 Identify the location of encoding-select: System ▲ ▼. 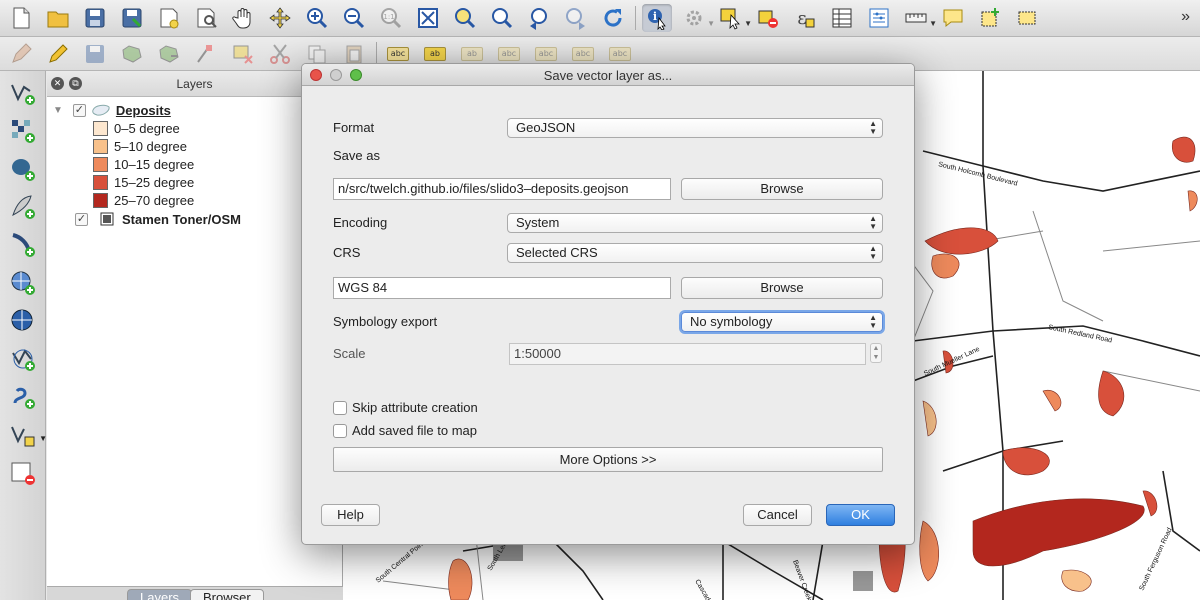
(695, 223).